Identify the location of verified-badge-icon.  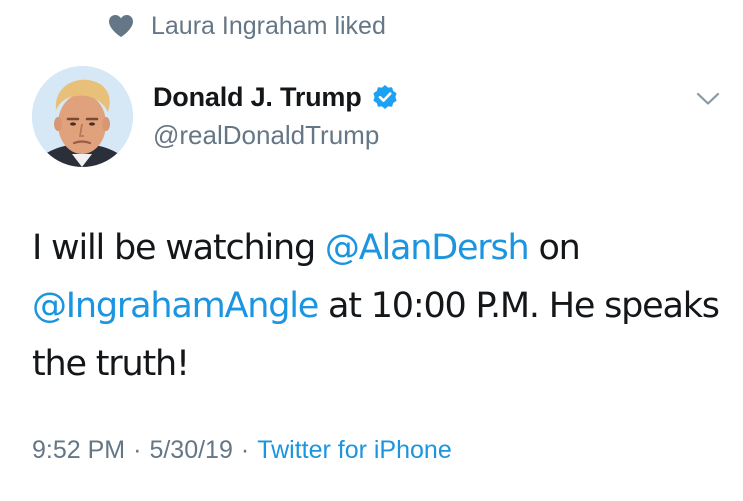
(385, 97).